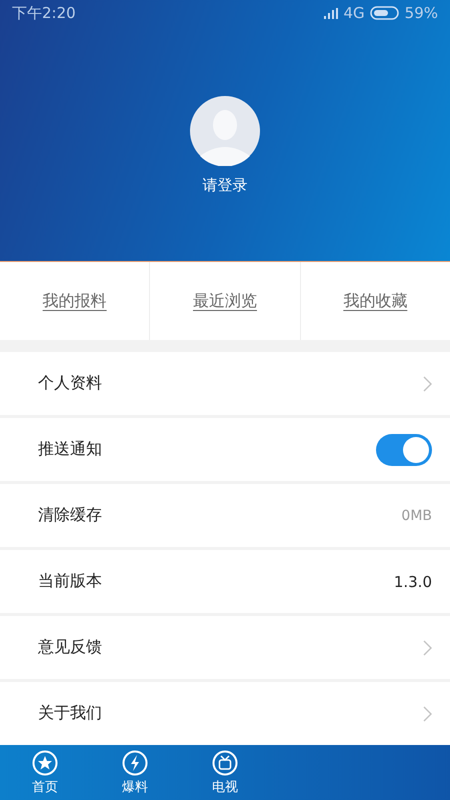  What do you see at coordinates (225, 450) in the screenshot?
I see `settings-row: 推送通知` at bounding box center [225, 450].